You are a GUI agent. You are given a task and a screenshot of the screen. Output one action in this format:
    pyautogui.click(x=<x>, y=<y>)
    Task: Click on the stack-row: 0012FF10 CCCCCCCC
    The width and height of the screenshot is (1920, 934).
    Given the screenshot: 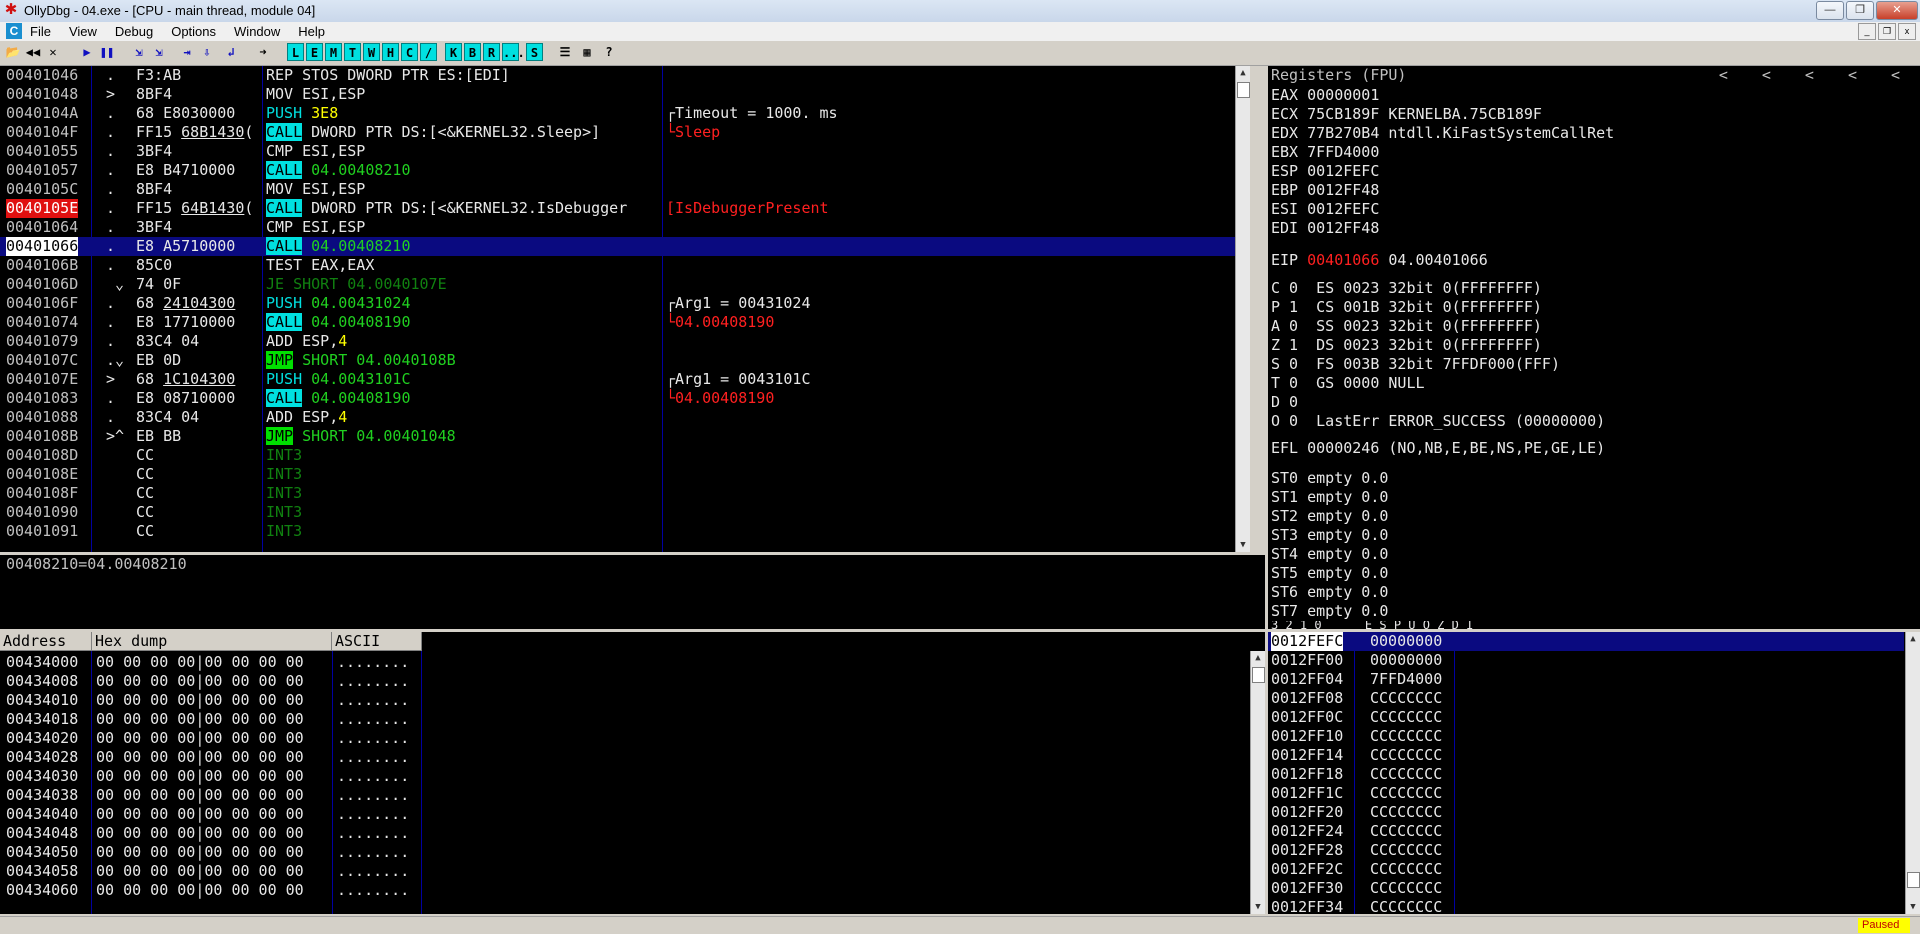 What is the action you would take?
    pyautogui.click(x=1586, y=736)
    